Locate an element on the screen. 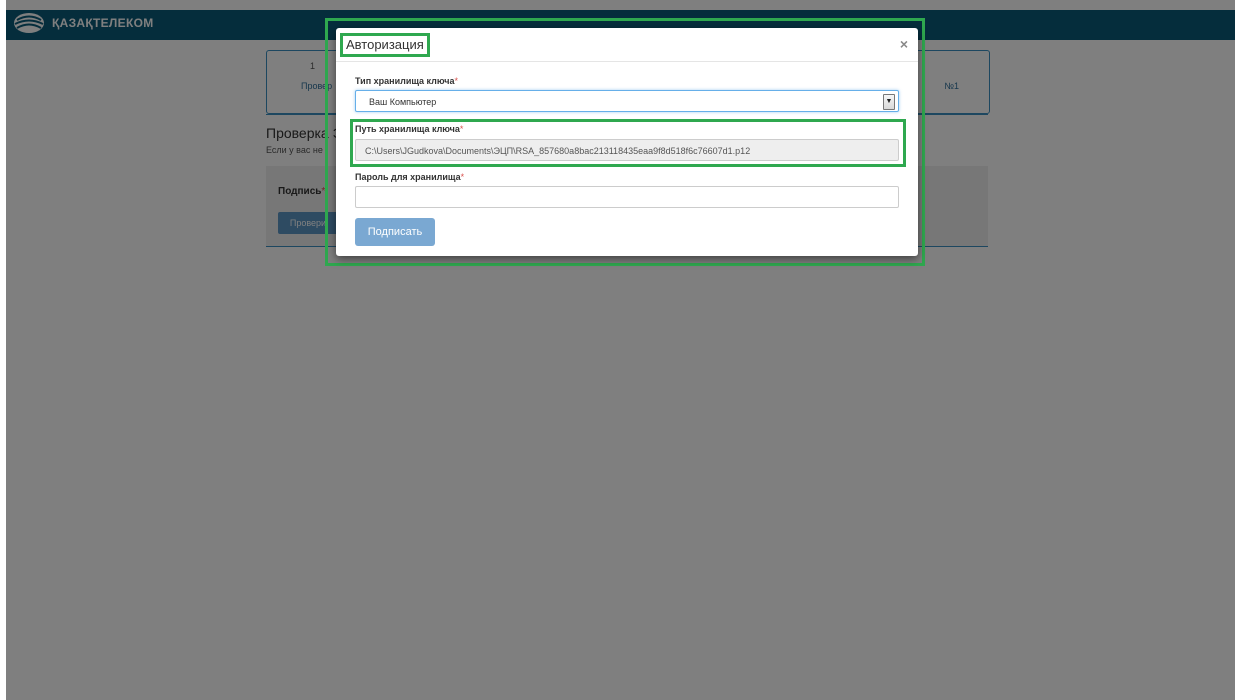 Image resolution: width=1235 pixels, height=700 pixels. sign-submit-button: Подписать is located at coordinates (395, 232).